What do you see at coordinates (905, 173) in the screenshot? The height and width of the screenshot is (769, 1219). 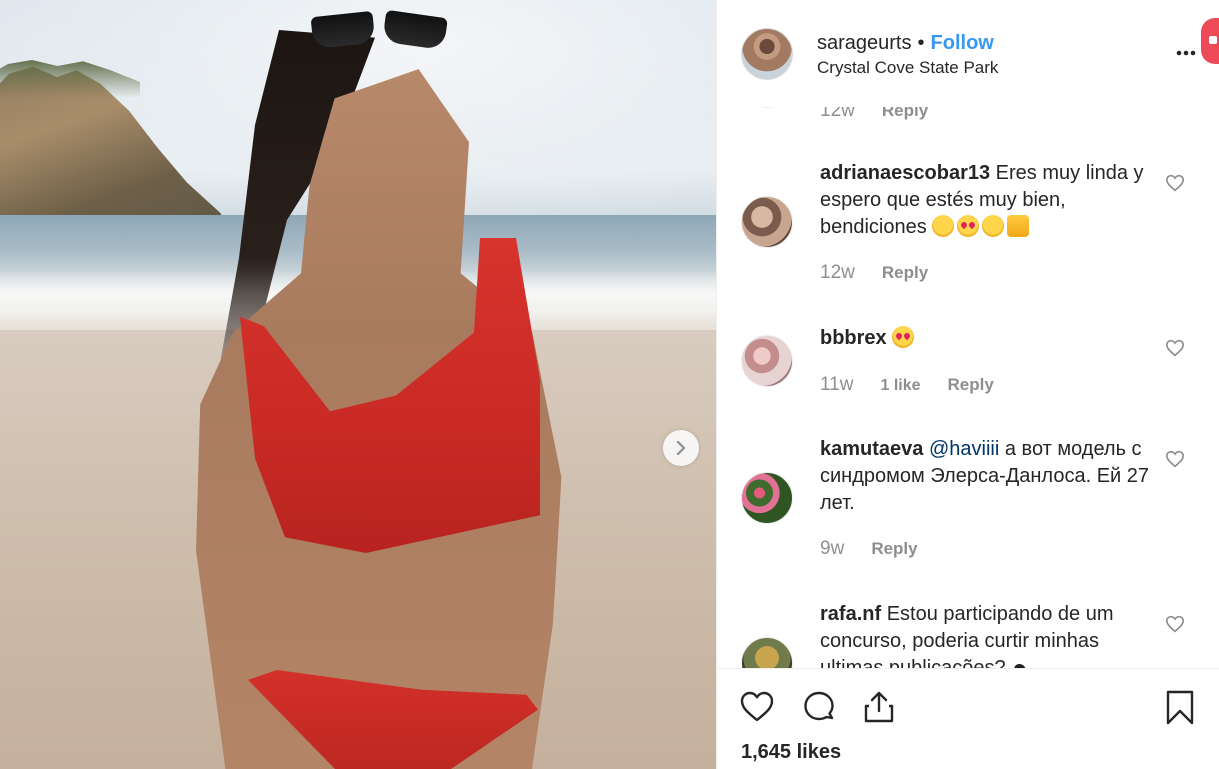 I see `comment-username: adrianaescobar13` at bounding box center [905, 173].